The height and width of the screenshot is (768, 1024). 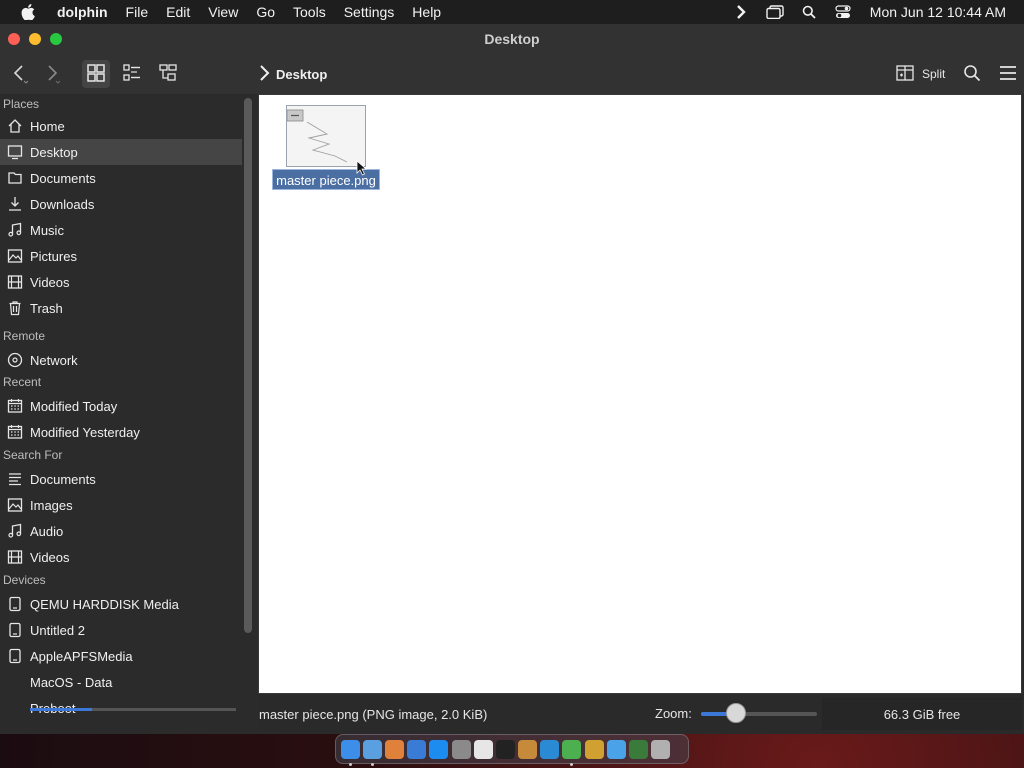 I want to click on launchpad-icon, so click(x=394, y=749).